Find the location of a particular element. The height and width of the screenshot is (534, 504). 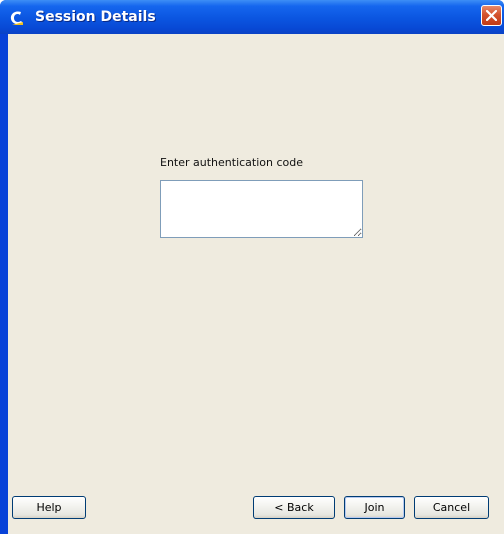

app-c-icon is located at coordinates (17, 18).